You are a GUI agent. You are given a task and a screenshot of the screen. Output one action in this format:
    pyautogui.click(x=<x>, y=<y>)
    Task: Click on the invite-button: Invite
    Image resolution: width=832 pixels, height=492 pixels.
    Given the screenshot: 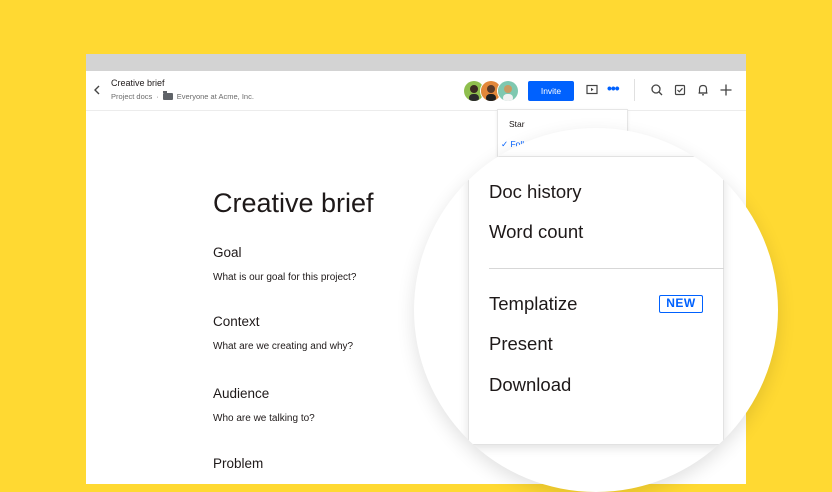 What is the action you would take?
    pyautogui.click(x=551, y=91)
    